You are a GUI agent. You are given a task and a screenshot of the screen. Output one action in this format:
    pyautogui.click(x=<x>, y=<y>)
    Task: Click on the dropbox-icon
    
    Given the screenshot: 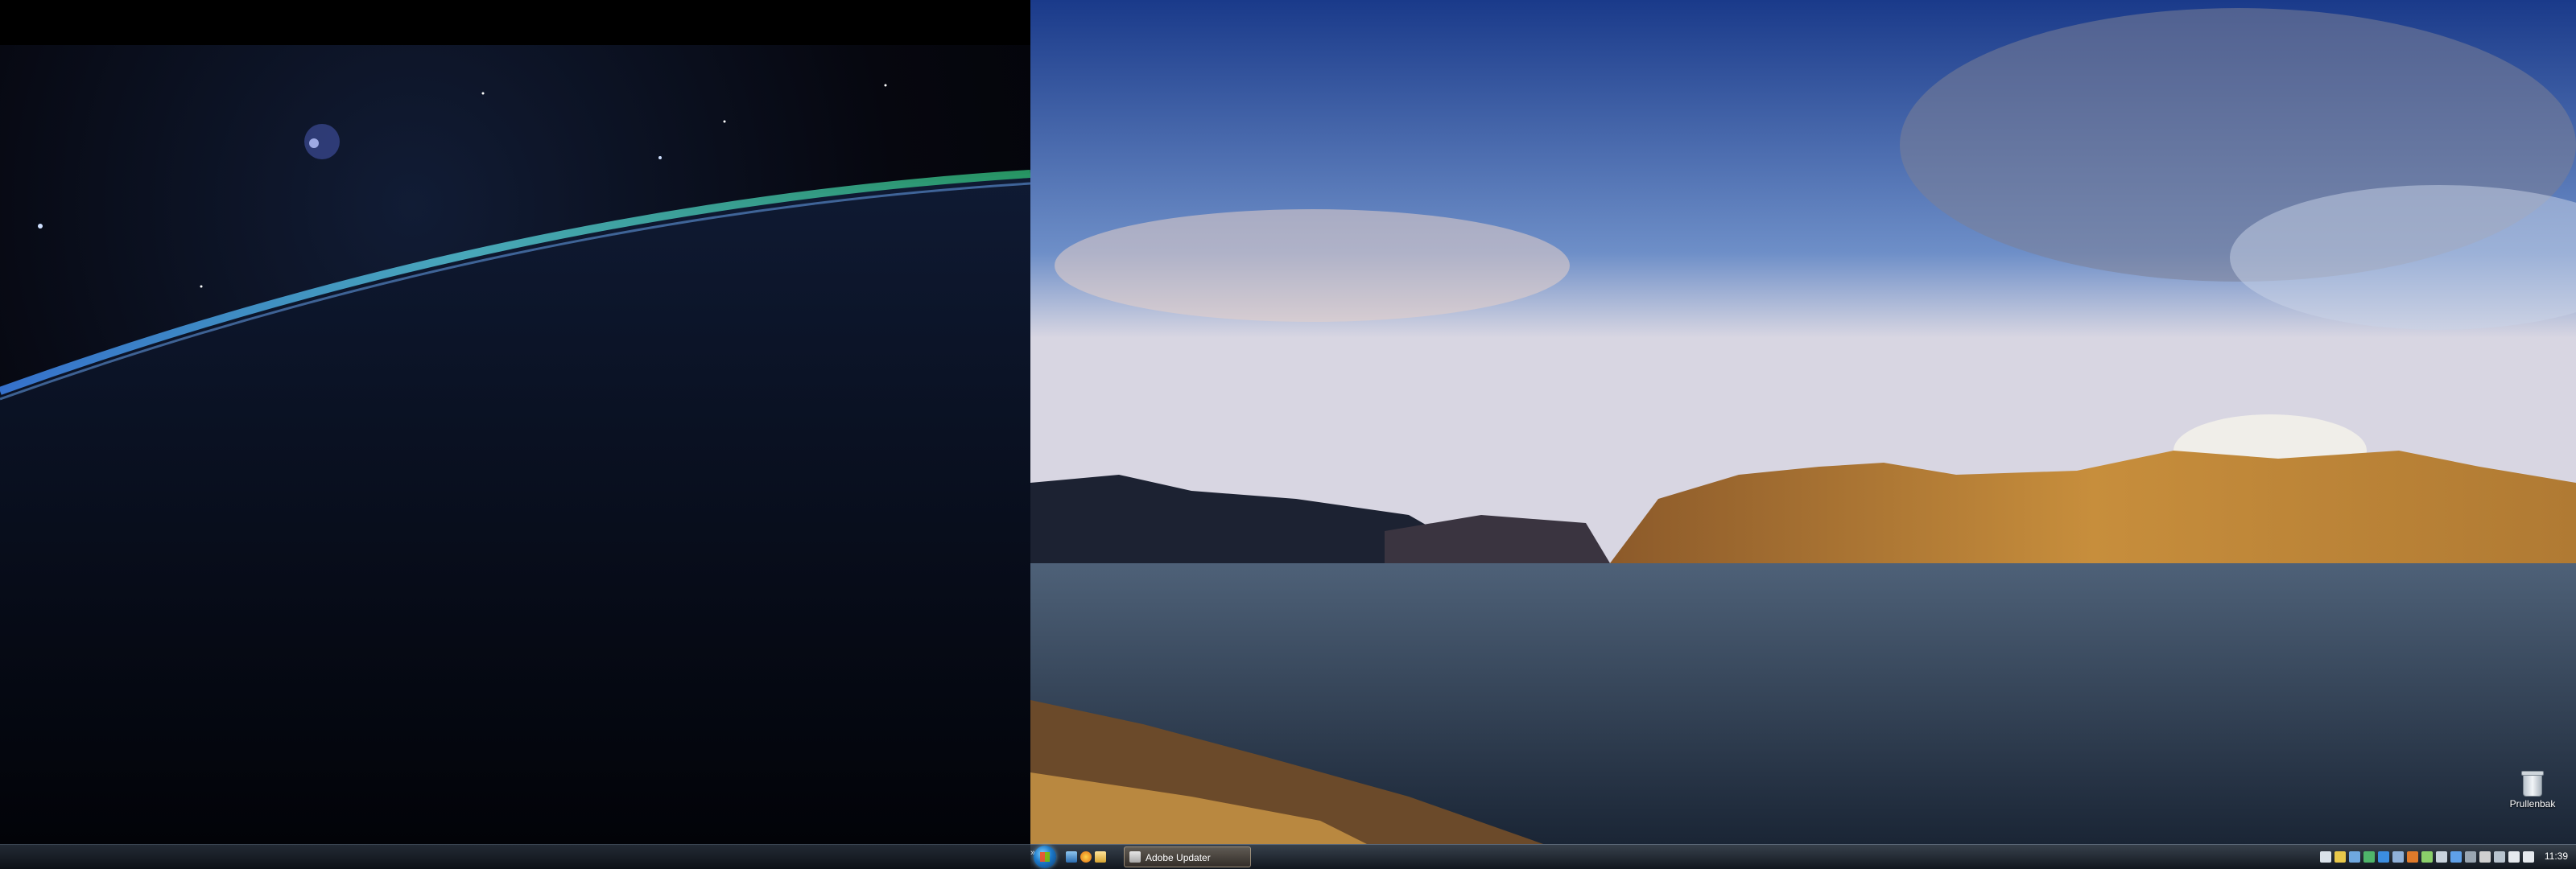 What is the action you would take?
    pyautogui.click(x=2383, y=857)
    